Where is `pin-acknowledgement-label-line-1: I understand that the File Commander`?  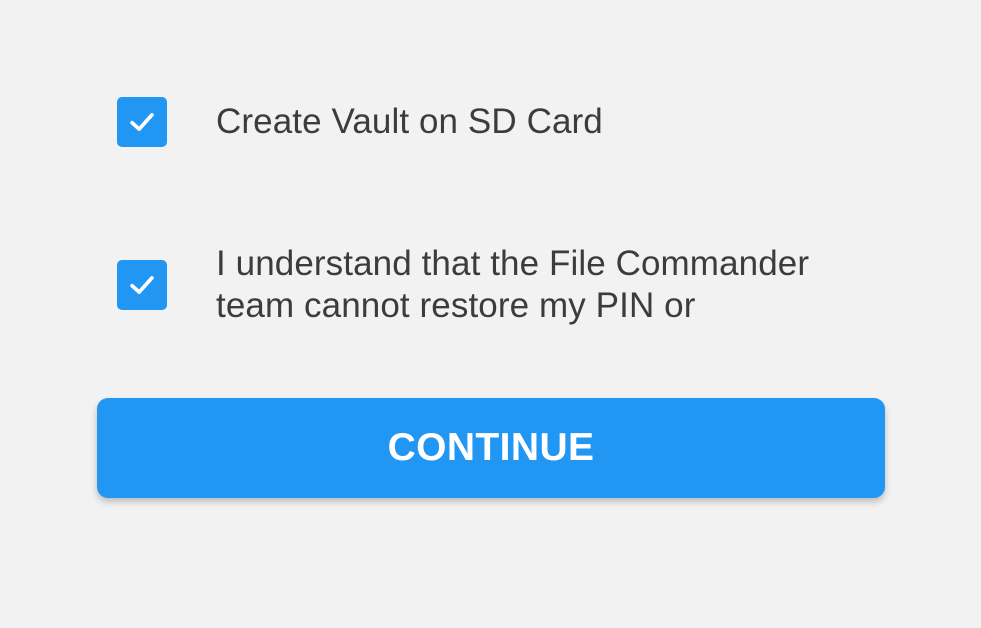
pin-acknowledgement-label-line-1: I understand that the File Commander is located at coordinates (513, 263).